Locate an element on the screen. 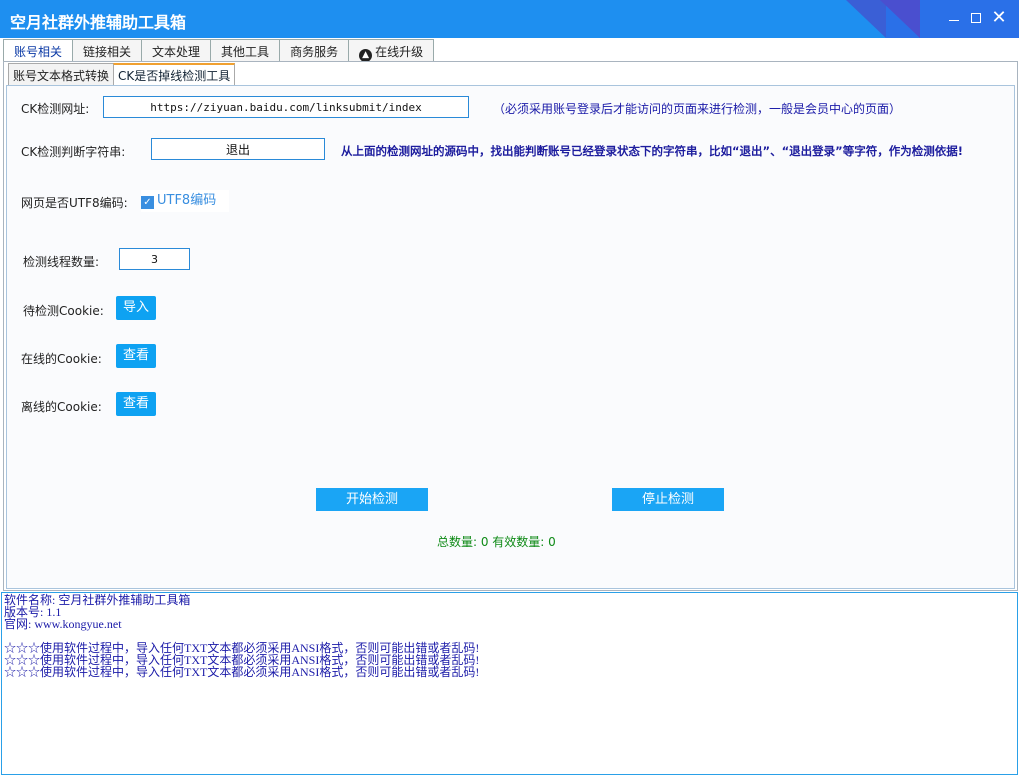 This screenshot has height=776, width=1019. count-status: 总数量: 0 有效数量: 0 is located at coordinates (496, 542).